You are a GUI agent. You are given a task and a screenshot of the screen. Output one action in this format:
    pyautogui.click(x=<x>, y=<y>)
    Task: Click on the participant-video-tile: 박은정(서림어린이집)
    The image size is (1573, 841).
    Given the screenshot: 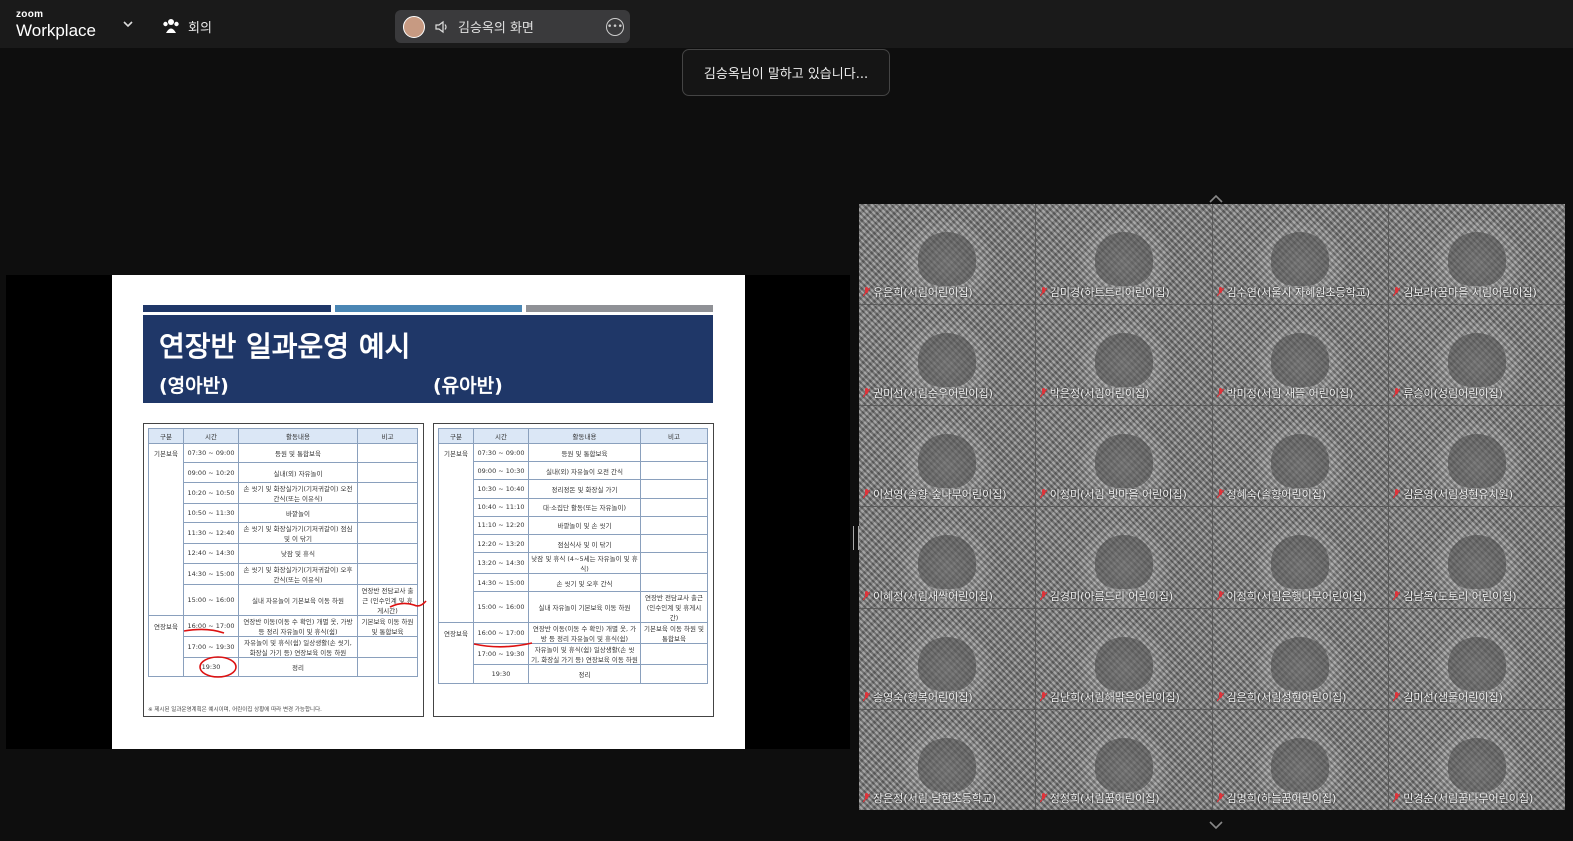 What is the action you would take?
    pyautogui.click(x=1123, y=355)
    